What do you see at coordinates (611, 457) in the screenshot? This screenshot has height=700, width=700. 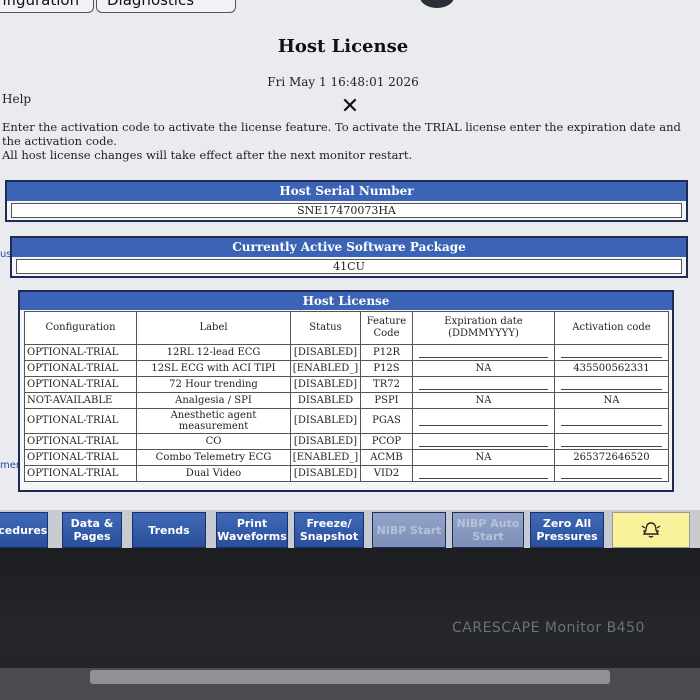 I see `cell-activation: 265372646520` at bounding box center [611, 457].